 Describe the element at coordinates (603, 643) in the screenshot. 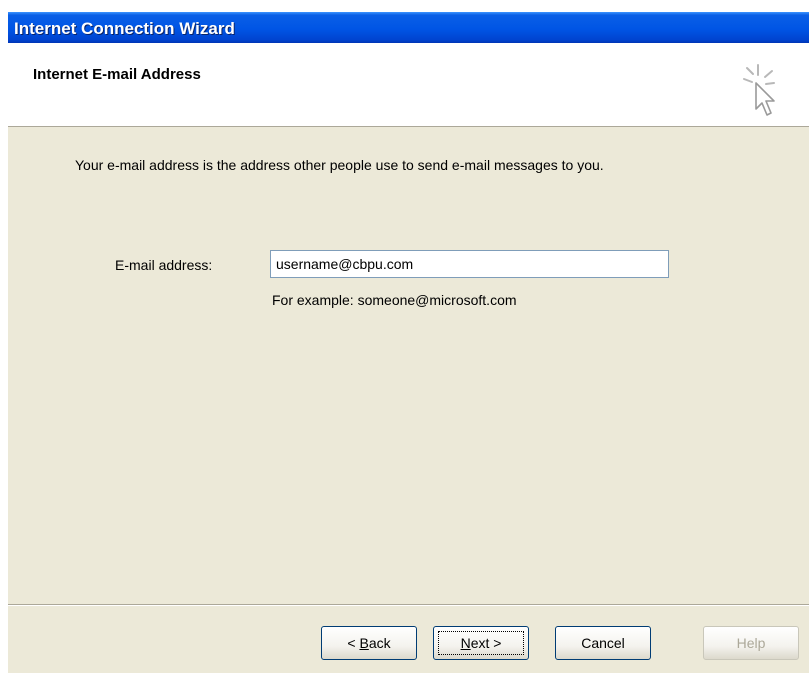

I see `cancel-button: Cancel` at that location.